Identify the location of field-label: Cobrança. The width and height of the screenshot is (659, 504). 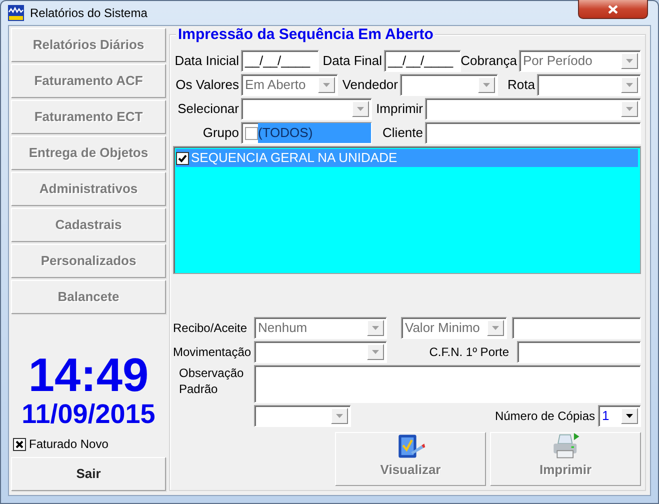
(489, 61).